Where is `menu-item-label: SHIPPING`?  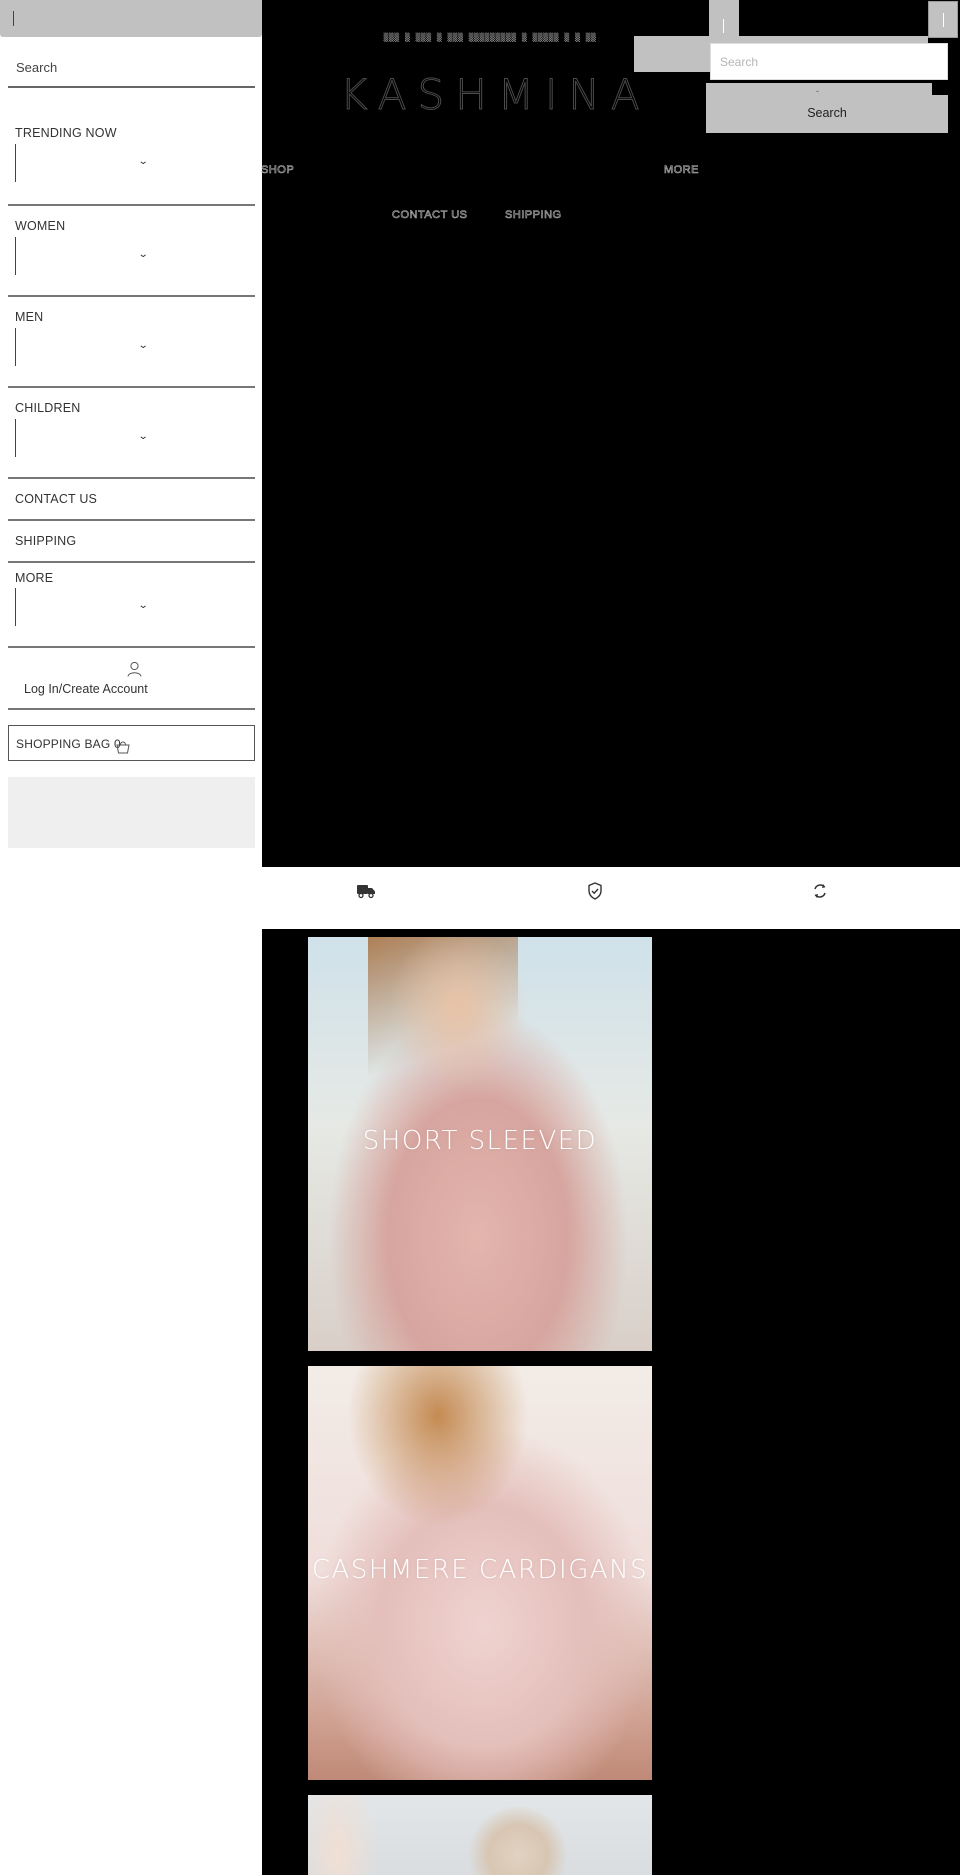
menu-item-label: SHIPPING is located at coordinates (46, 541).